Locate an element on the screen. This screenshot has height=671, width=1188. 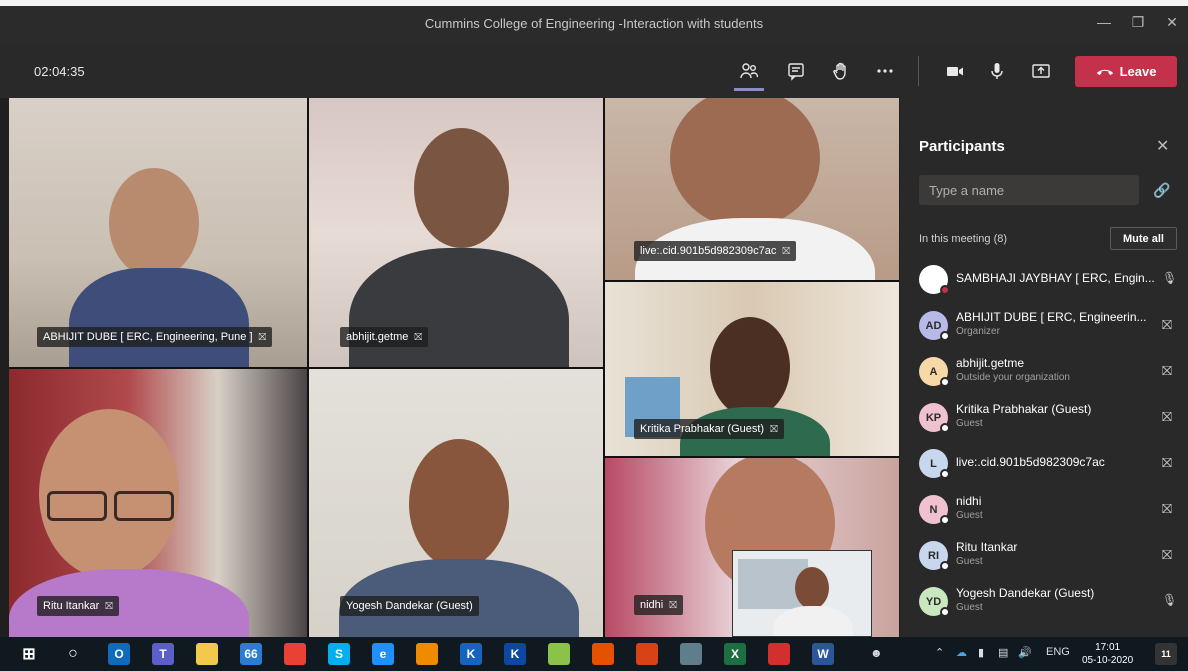
k-app-2-icon: K is located at coordinates (515, 654).